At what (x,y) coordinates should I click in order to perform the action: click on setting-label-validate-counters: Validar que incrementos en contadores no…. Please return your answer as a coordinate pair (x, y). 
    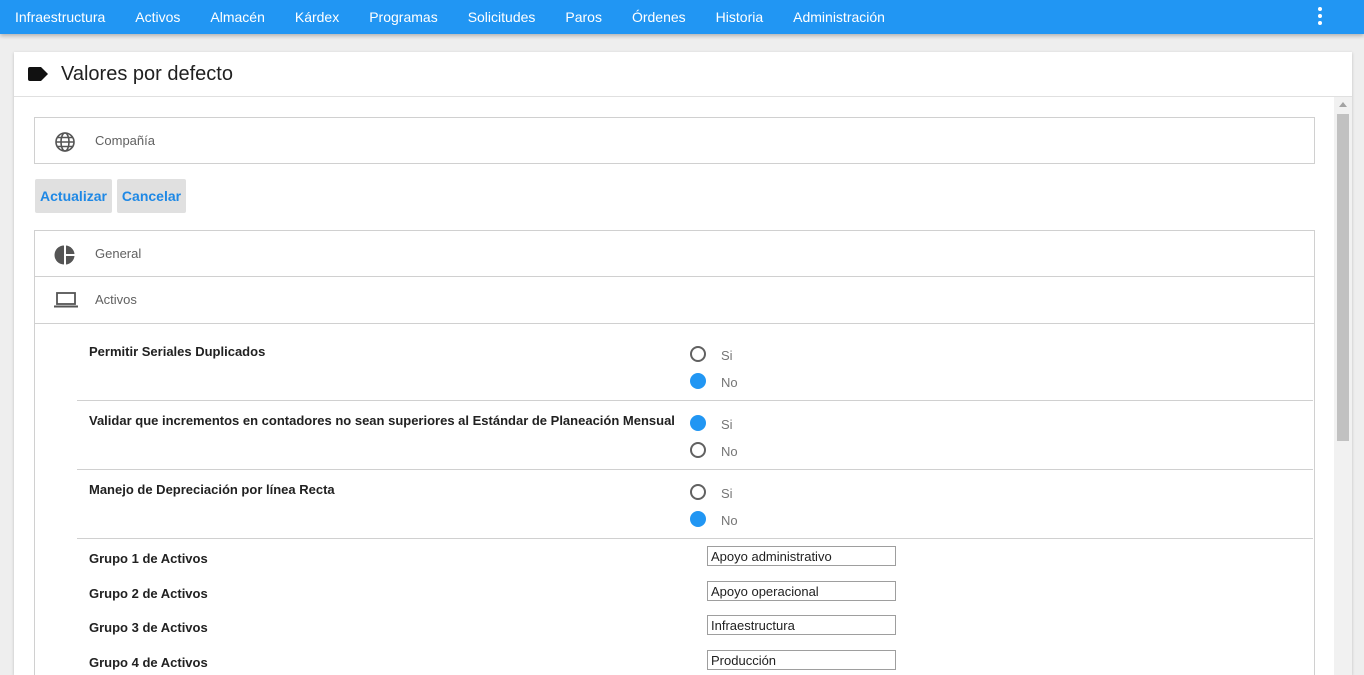
    Looking at the image, I should click on (382, 420).